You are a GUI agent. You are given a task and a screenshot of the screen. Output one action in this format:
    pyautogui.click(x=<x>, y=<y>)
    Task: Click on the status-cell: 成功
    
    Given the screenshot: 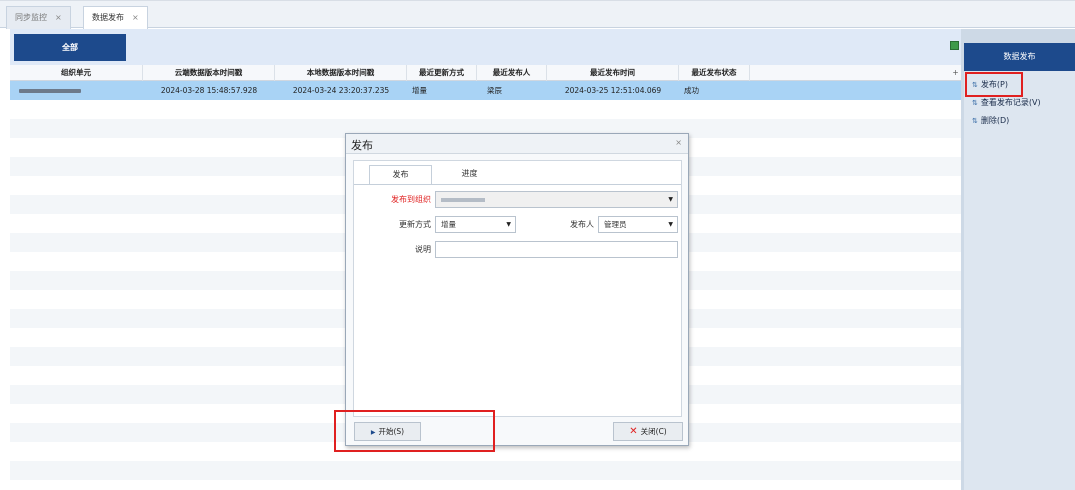 What is the action you would take?
    pyautogui.click(x=691, y=90)
    